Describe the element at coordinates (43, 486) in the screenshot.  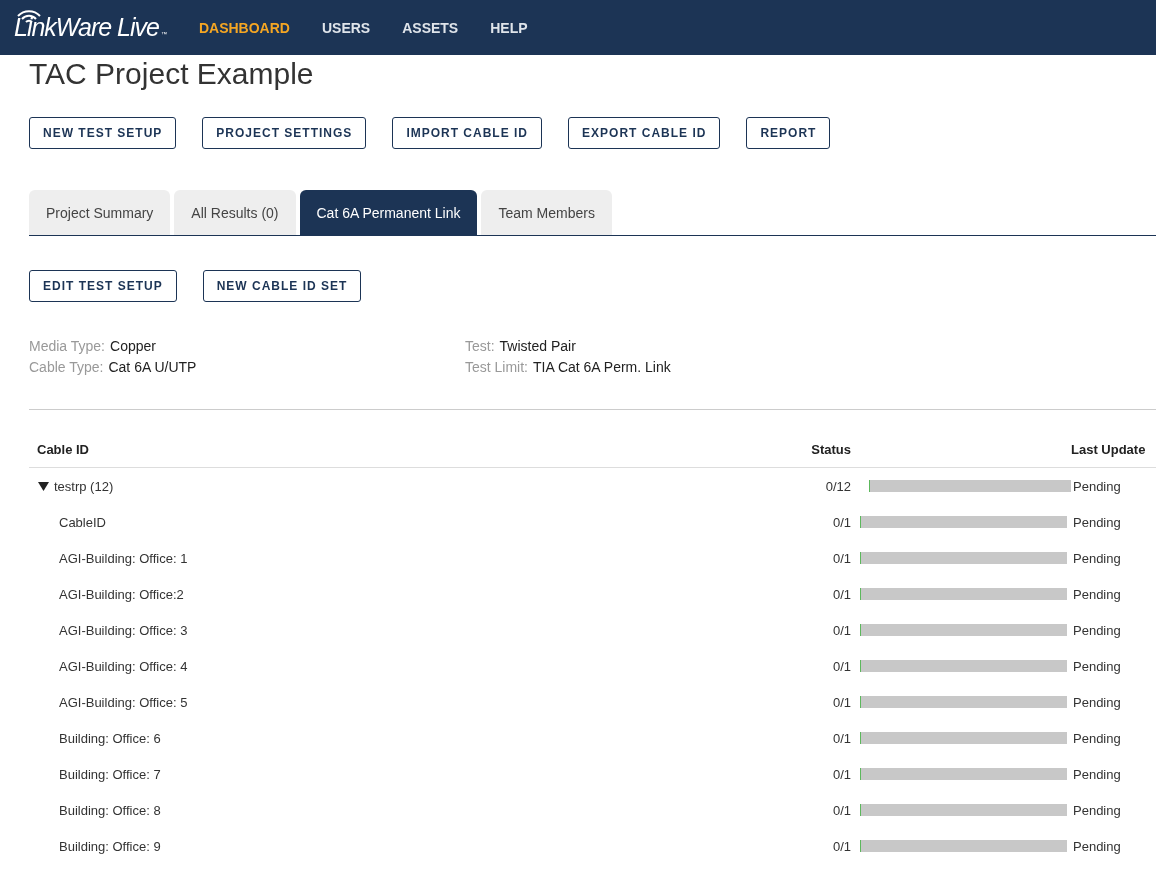
I see `caret-down-icon` at that location.